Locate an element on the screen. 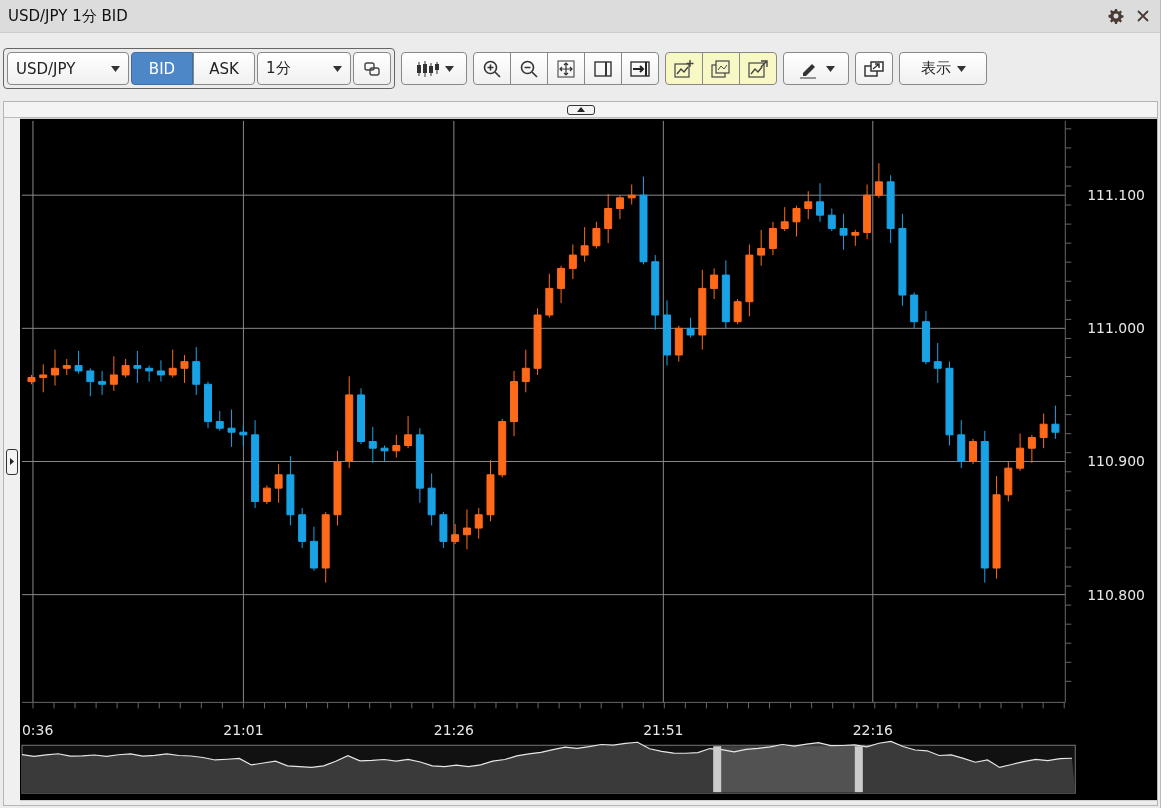  arrow-to-end-icon is located at coordinates (640, 68).